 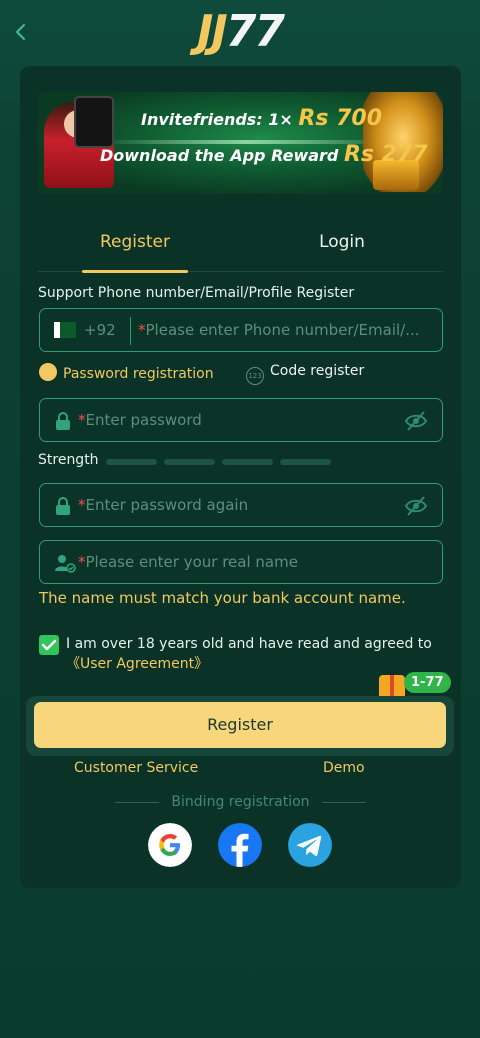 What do you see at coordinates (48, 372) in the screenshot?
I see `lock-badge-icon` at bounding box center [48, 372].